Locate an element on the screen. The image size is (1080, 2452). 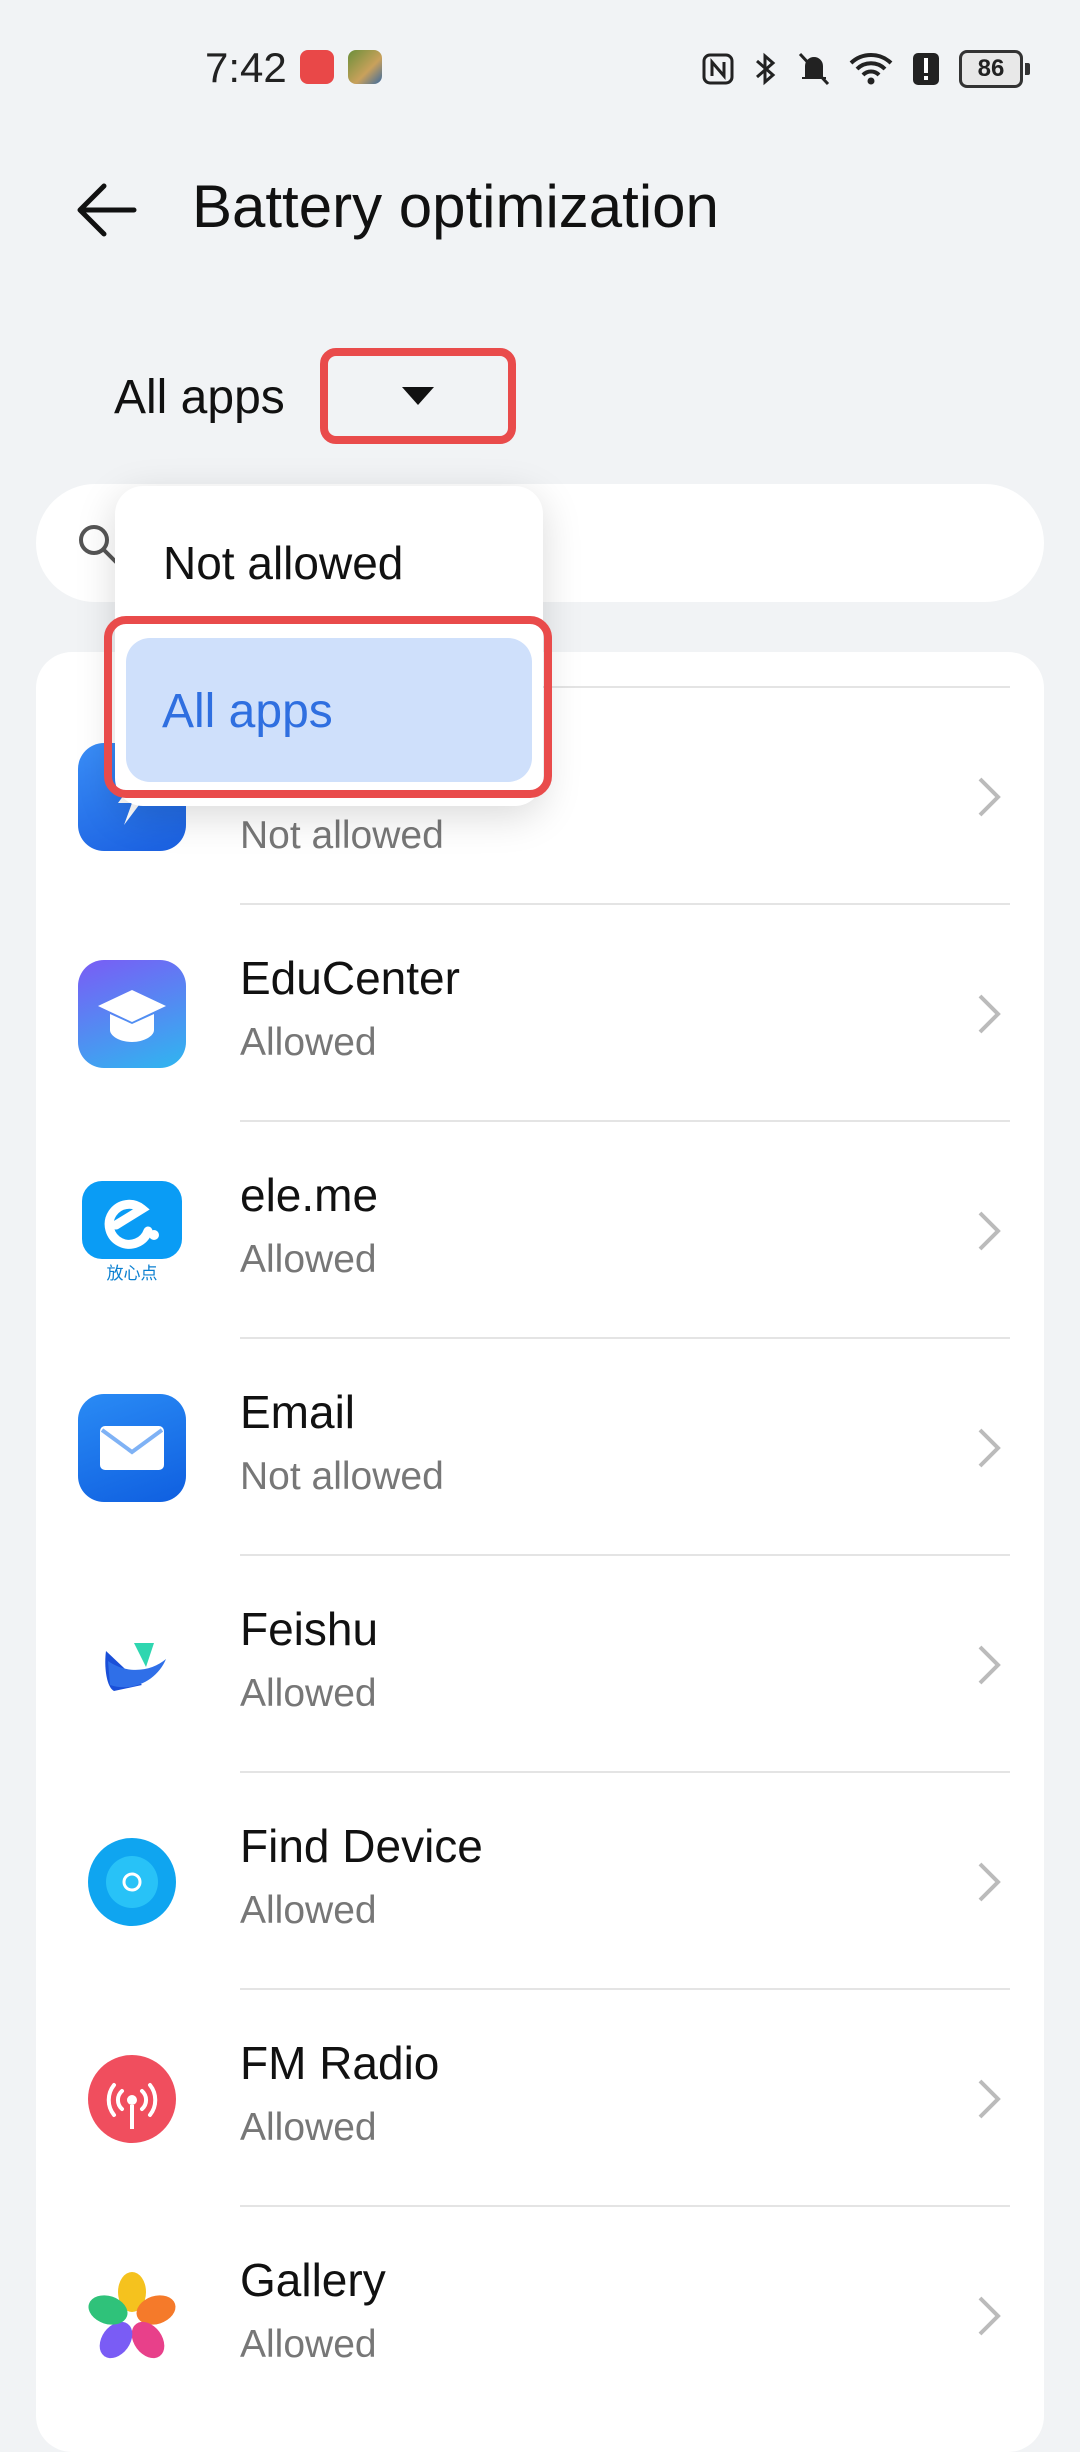
educenter-icon is located at coordinates (132, 1013).